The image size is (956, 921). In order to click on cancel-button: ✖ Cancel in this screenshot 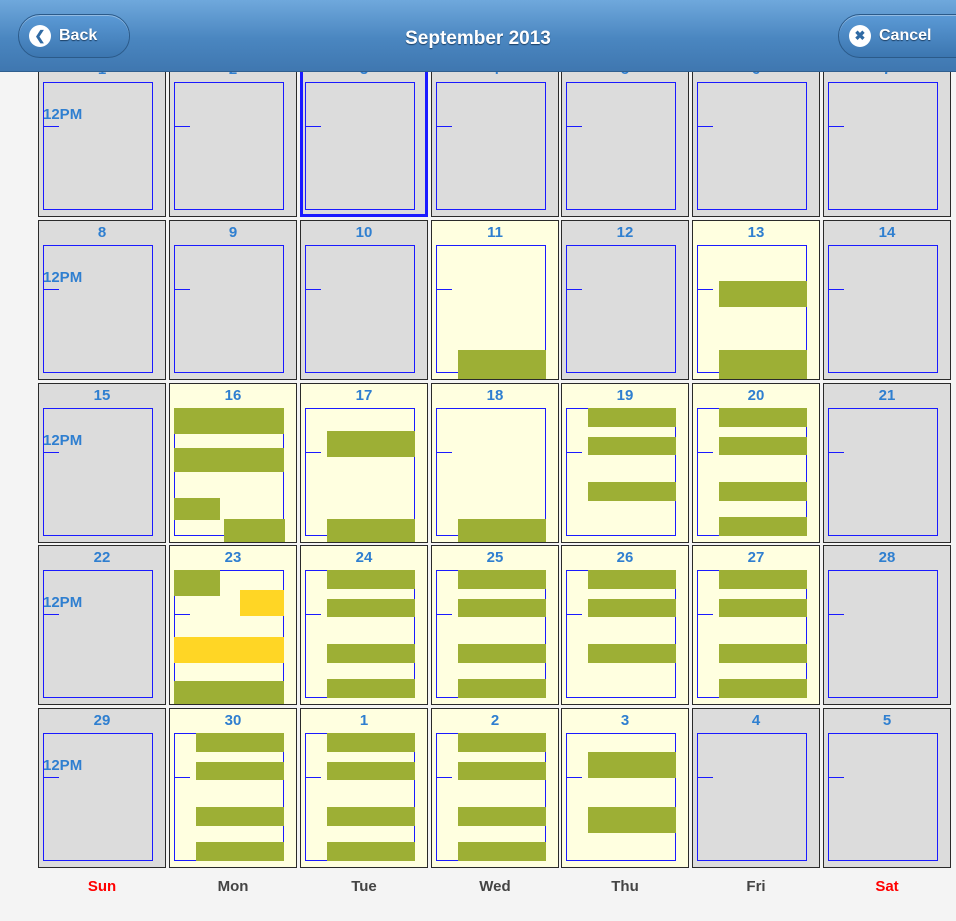, I will do `click(897, 36)`.